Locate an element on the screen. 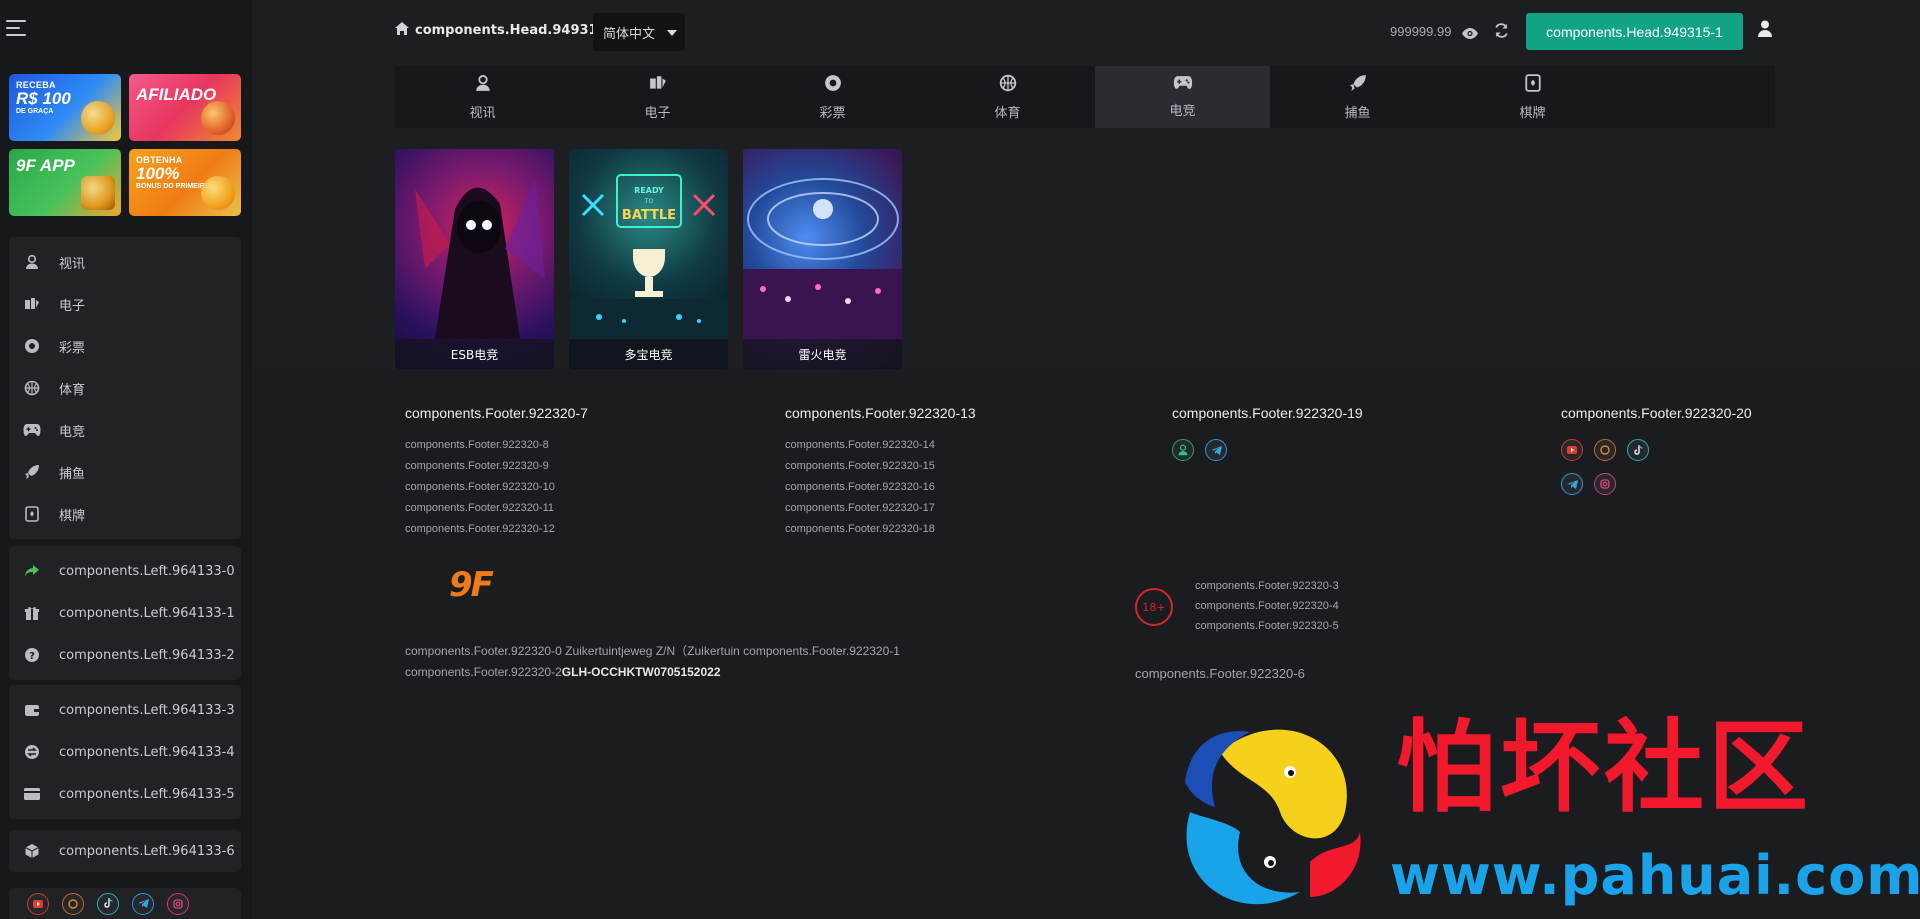 Image resolution: width=1920 pixels, height=919 pixels. footer-link: components.Footer.922320-15 is located at coordinates (880, 466).